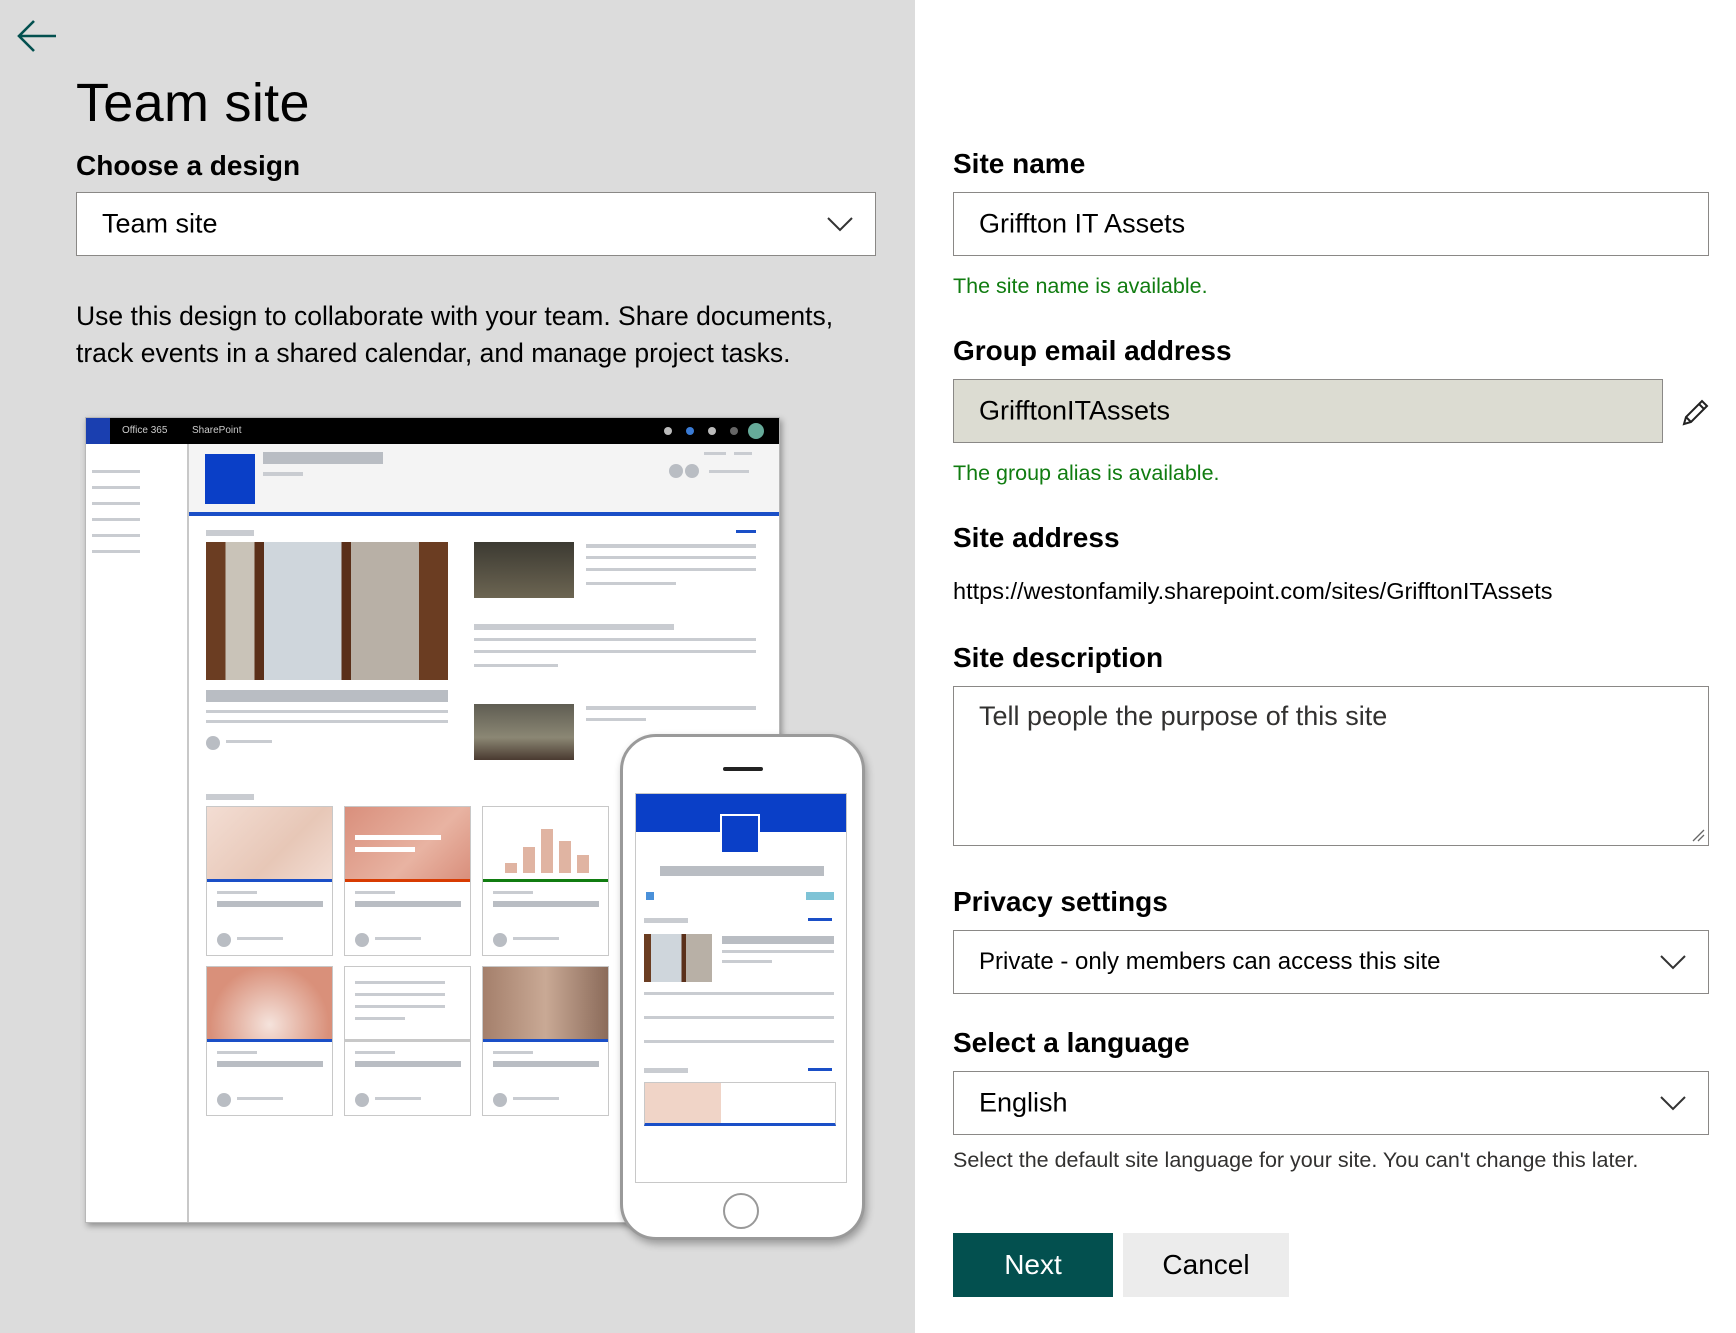 The image size is (1736, 1333). Describe the element at coordinates (1183, 716) in the screenshot. I see `site-description-placeholder: Tell people the purpose of this site` at that location.